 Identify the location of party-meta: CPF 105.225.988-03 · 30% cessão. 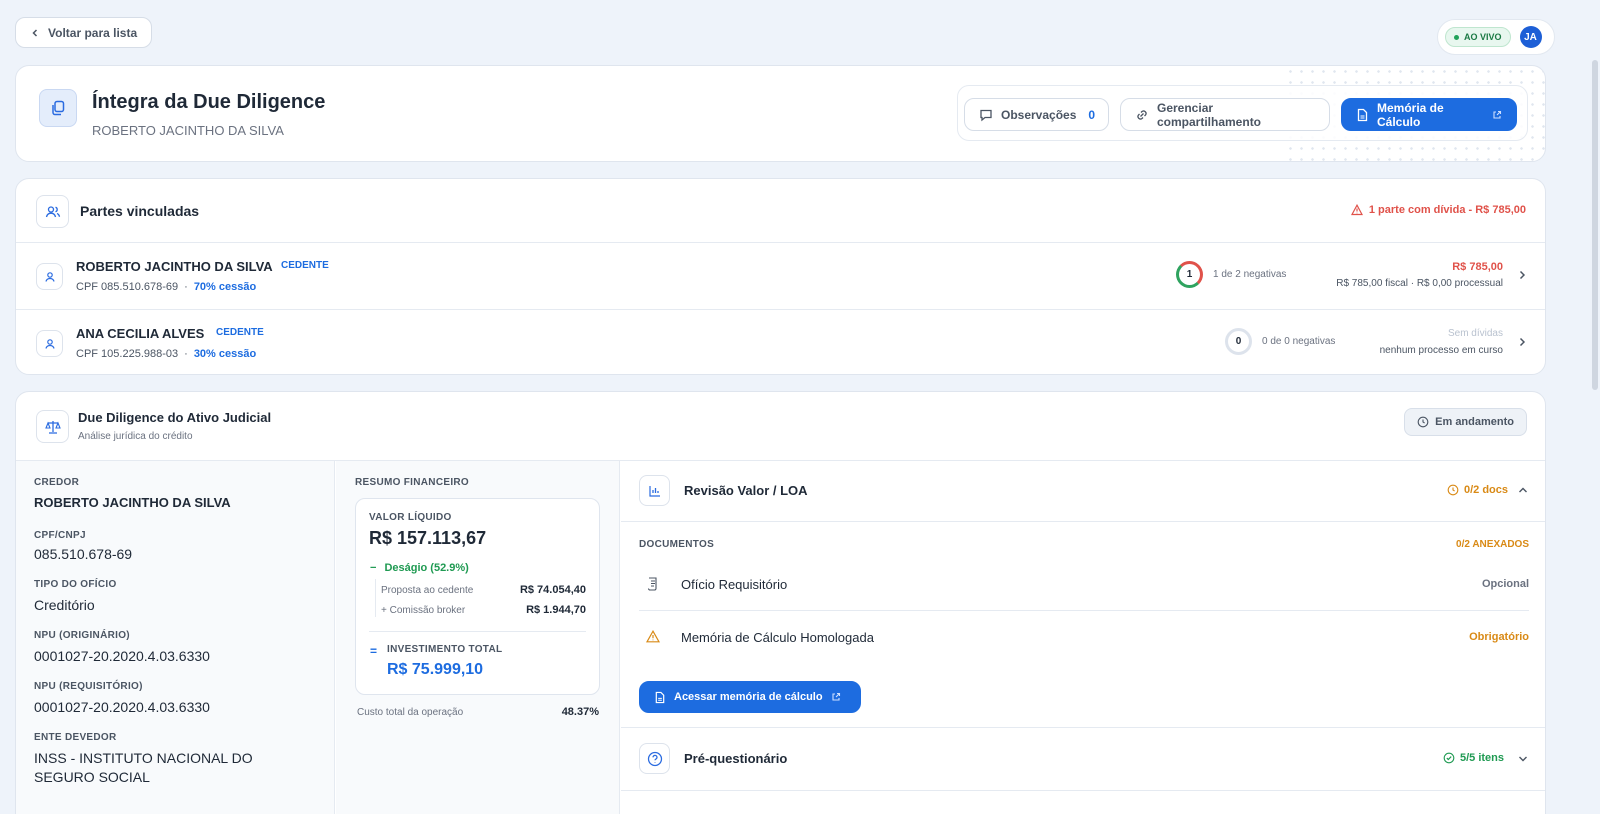
(166, 354).